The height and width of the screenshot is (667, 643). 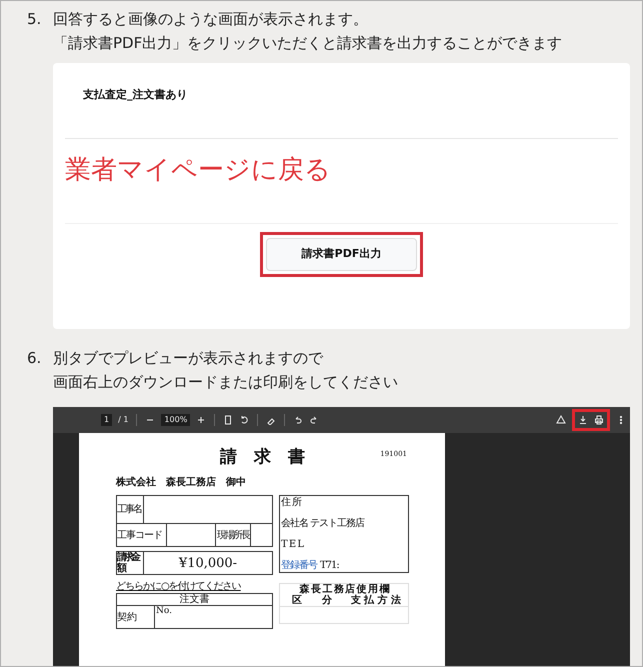 I want to click on instruction-note: どちらかに○を付けてください, so click(x=179, y=586).